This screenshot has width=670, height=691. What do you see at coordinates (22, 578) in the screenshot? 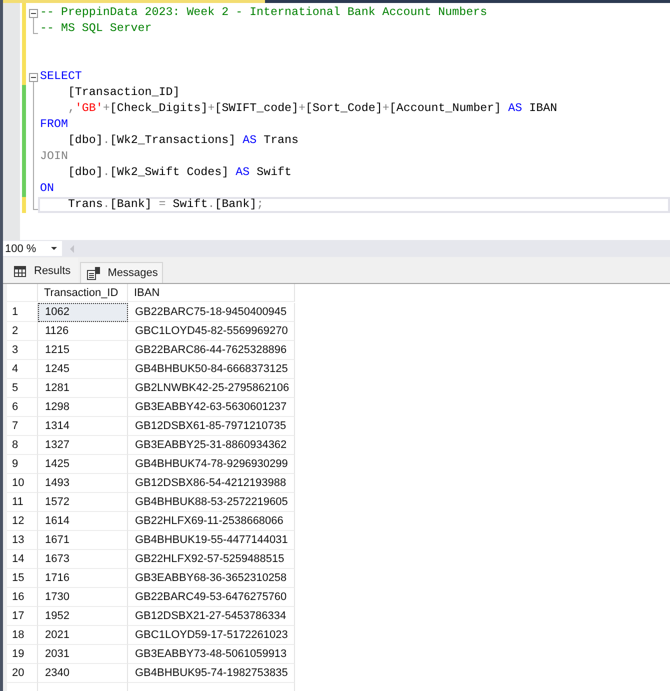
I see `row-number: 15` at bounding box center [22, 578].